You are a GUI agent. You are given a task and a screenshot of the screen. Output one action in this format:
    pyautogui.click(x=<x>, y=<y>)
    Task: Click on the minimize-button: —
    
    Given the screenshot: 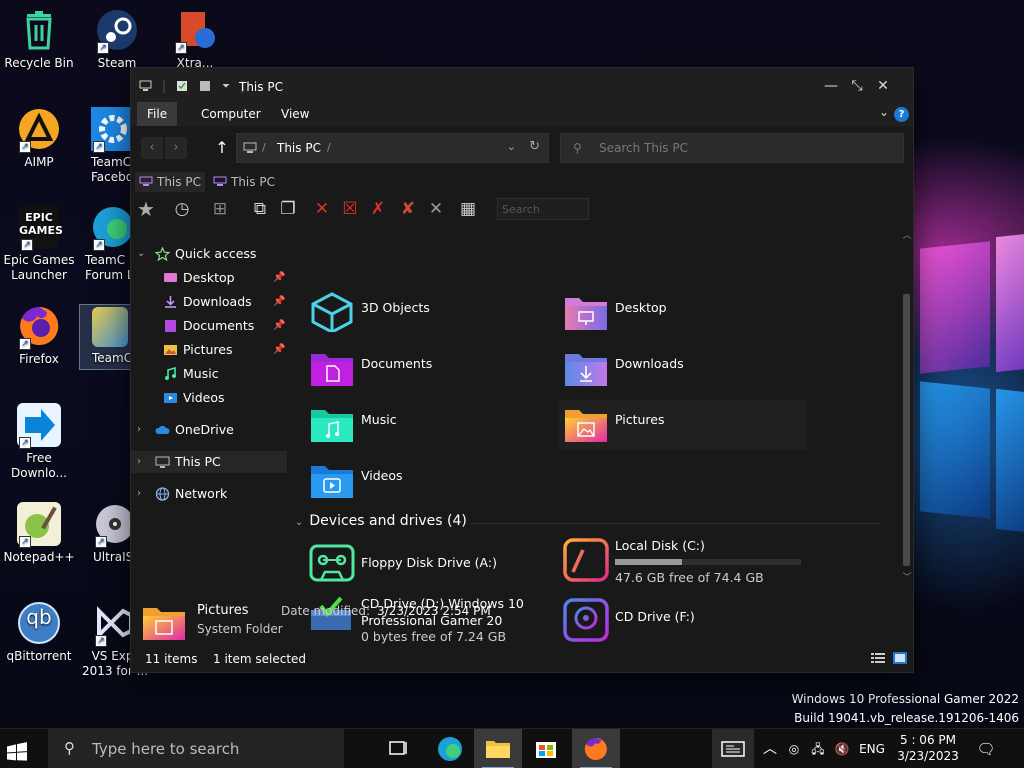 What is the action you would take?
    pyautogui.click(x=831, y=86)
    